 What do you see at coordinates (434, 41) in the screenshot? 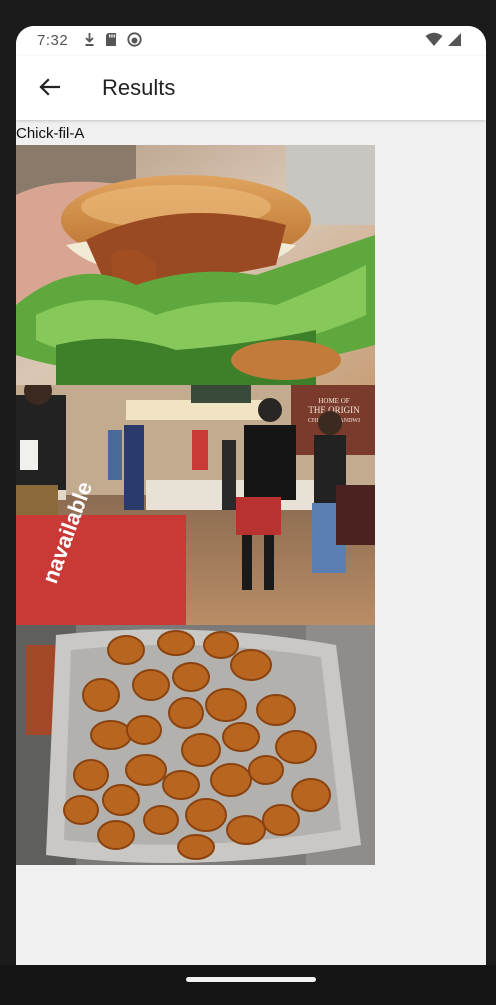
I see `wifi-icon` at bounding box center [434, 41].